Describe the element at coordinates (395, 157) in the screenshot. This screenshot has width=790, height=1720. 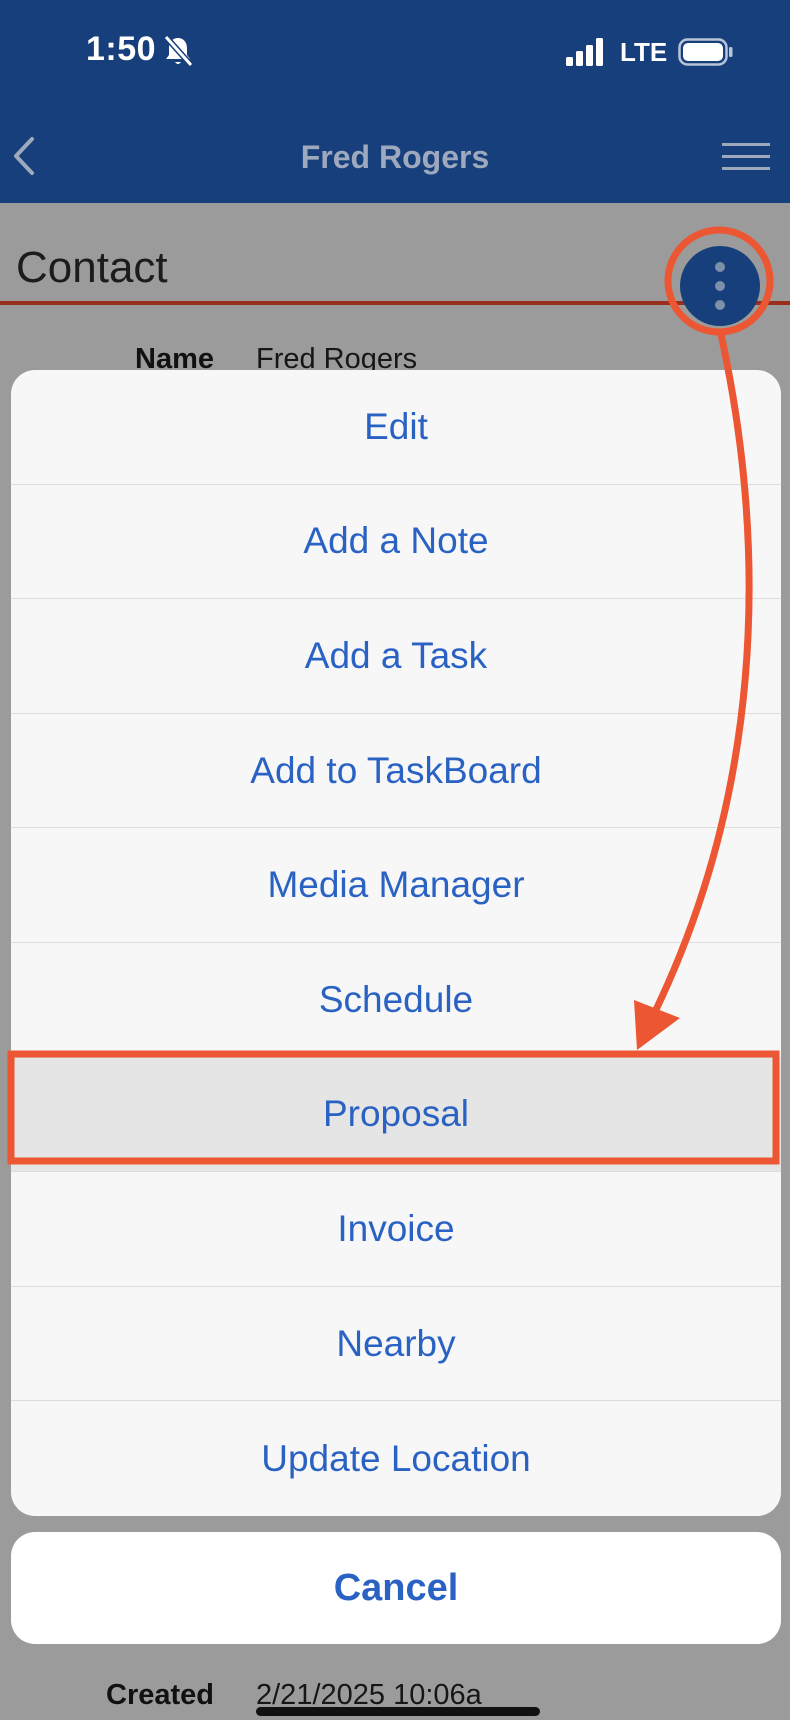
I see `nav-title: Fred Rogers` at that location.